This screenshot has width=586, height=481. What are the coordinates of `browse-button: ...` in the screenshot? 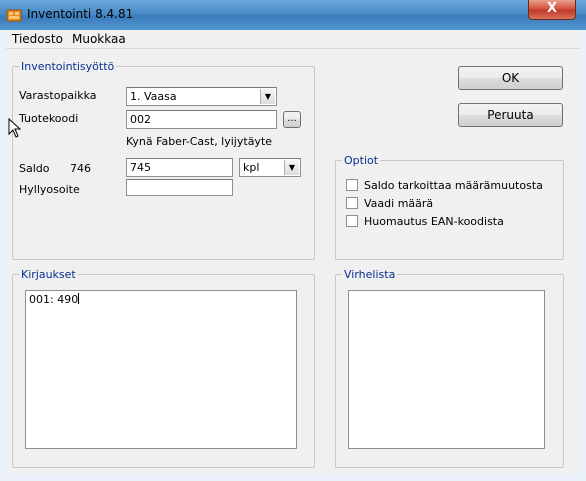 It's located at (292, 119).